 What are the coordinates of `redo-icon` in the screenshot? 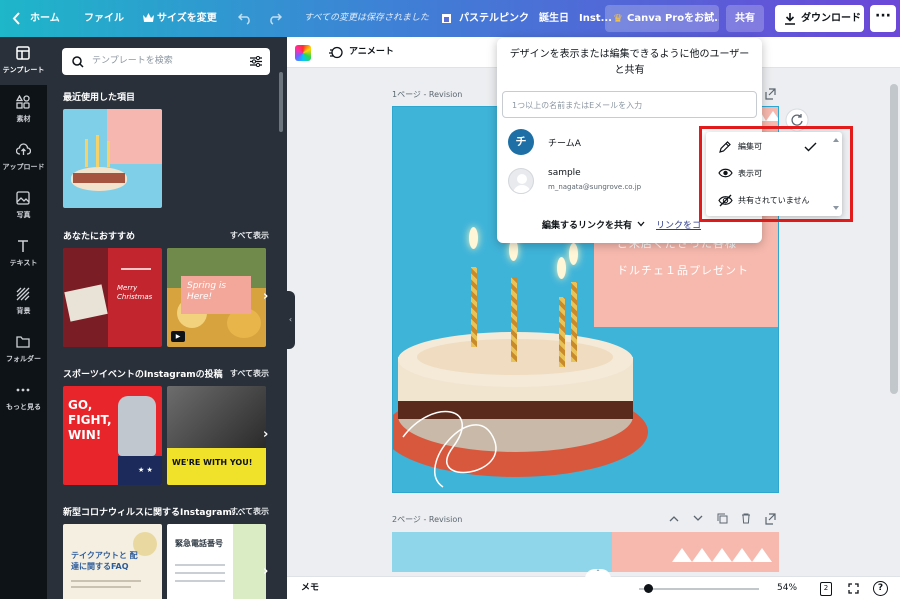 It's located at (275, 18).